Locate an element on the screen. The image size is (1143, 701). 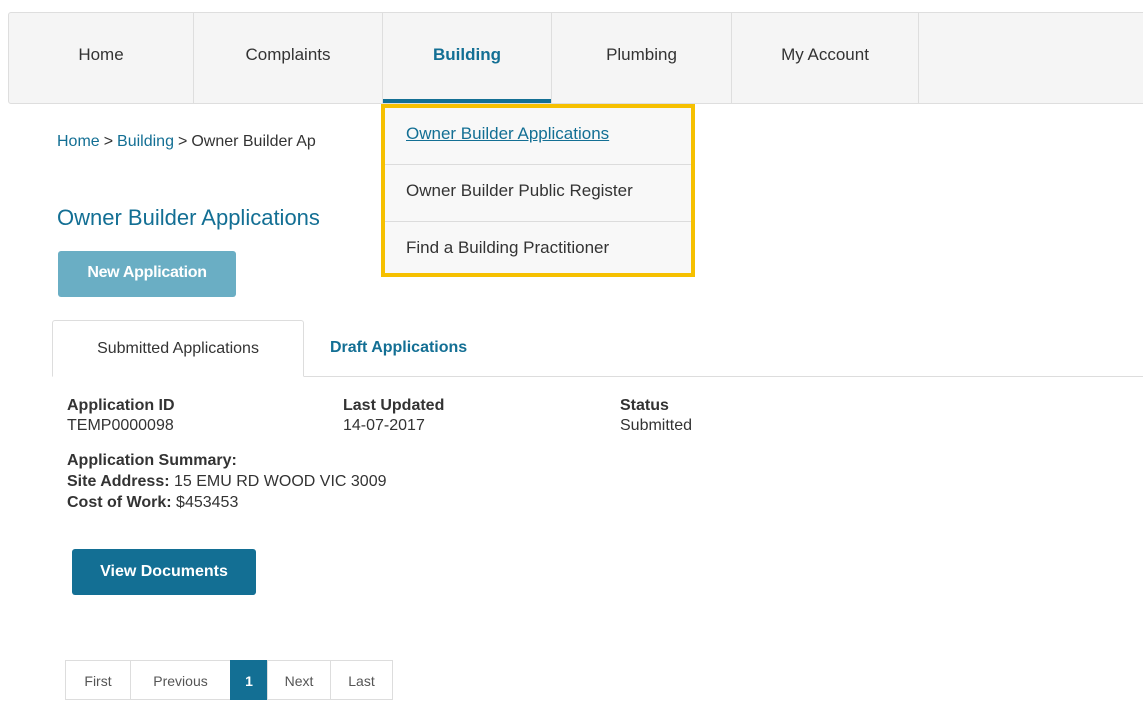
cost-of-work-label: Cost of Work: is located at coordinates (119, 502).